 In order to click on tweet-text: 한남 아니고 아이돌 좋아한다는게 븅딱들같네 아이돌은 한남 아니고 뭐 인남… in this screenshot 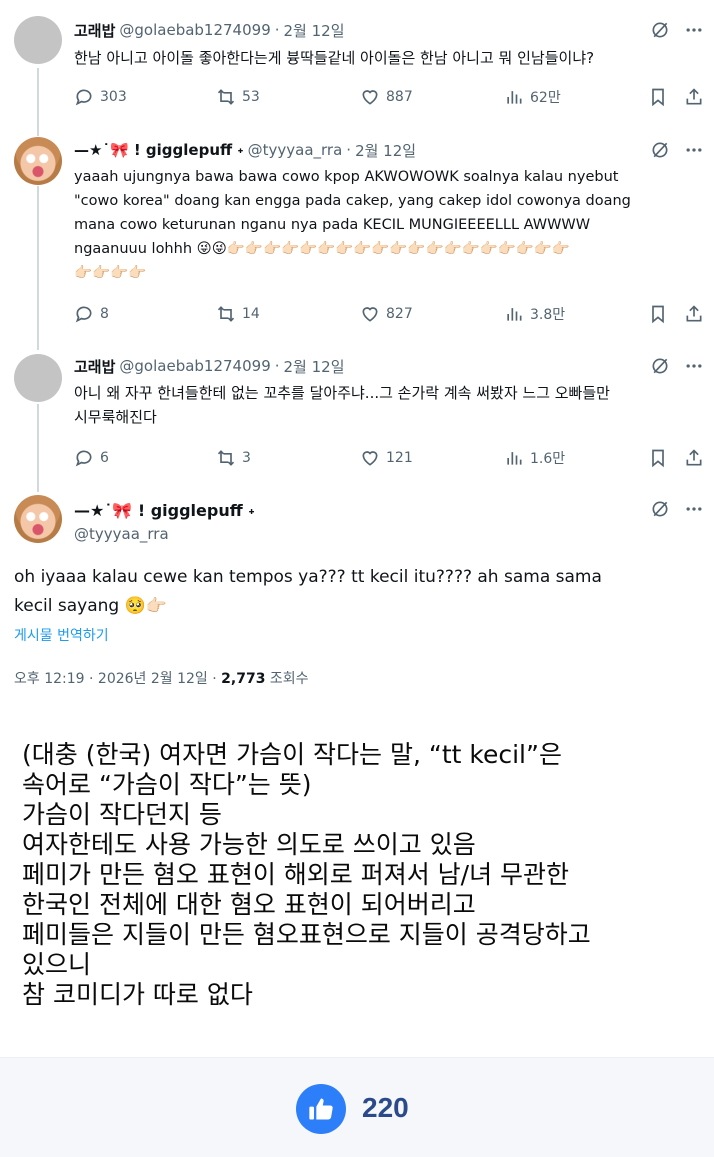, I will do `click(389, 58)`.